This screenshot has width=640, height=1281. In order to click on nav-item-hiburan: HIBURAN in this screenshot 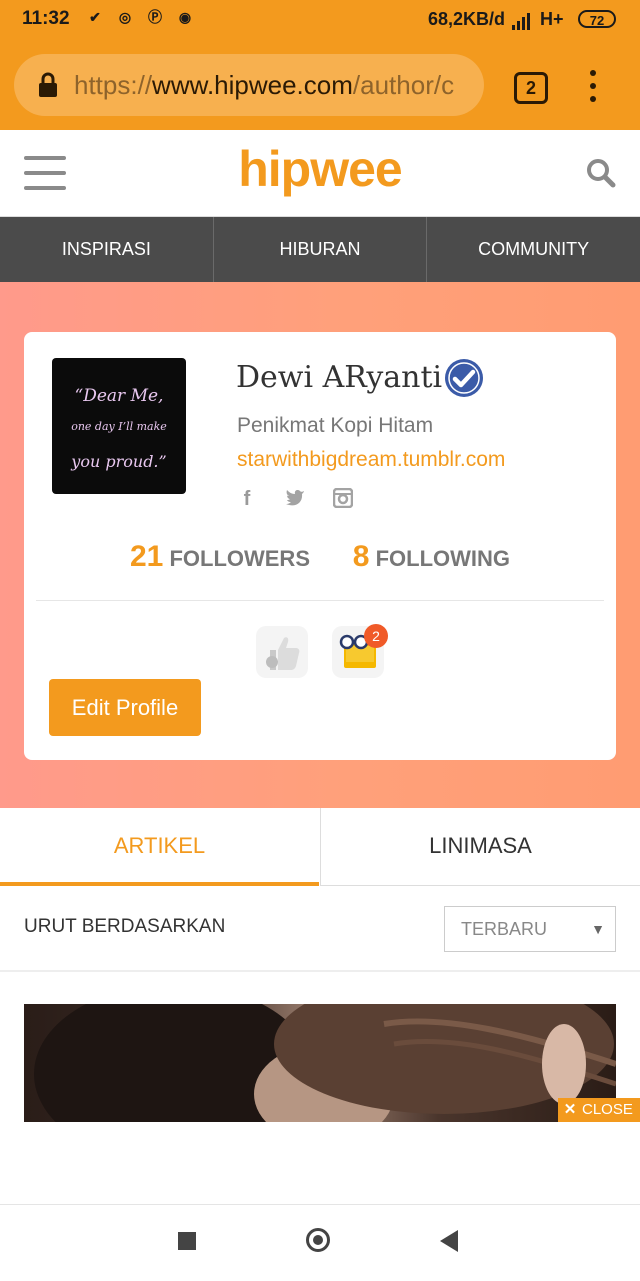, I will do `click(321, 249)`.